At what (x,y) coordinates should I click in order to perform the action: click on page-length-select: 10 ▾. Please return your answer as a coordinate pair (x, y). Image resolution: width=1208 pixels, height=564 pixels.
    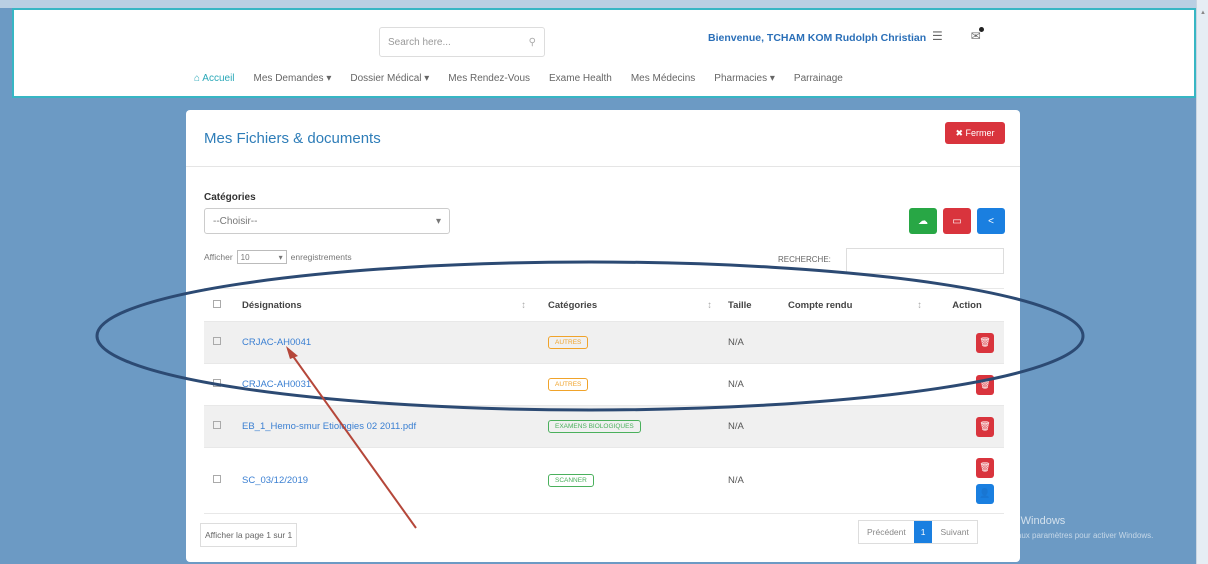
    Looking at the image, I should click on (261, 257).